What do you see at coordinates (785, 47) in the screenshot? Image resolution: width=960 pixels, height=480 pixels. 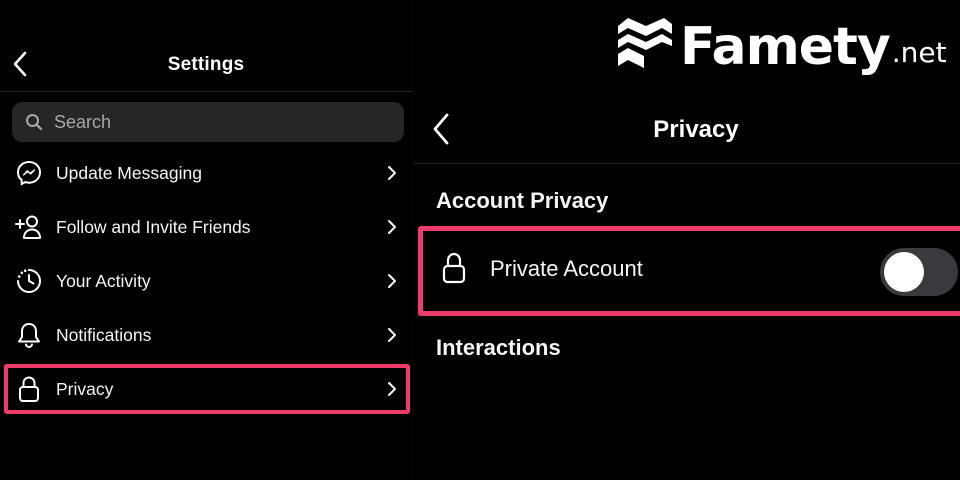 I see `brand-name: Famety` at bounding box center [785, 47].